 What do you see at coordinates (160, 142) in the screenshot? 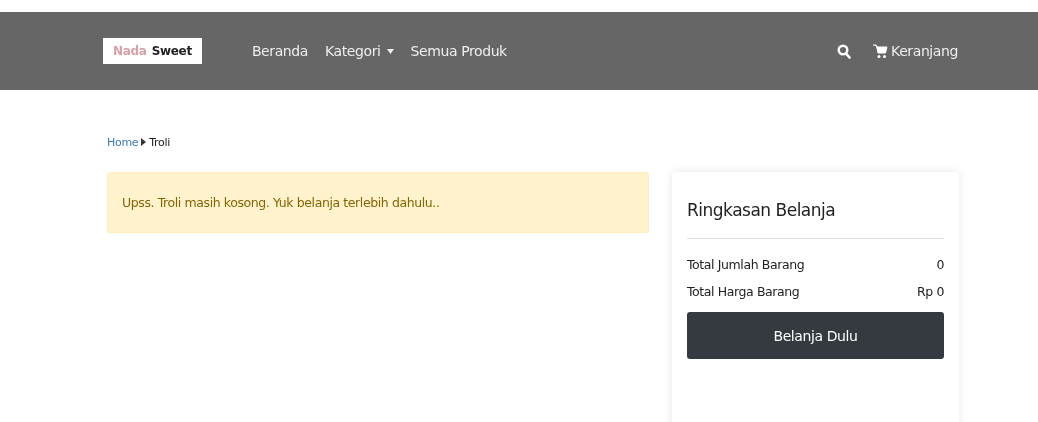
I see `breadcrumb-current: Troli` at bounding box center [160, 142].